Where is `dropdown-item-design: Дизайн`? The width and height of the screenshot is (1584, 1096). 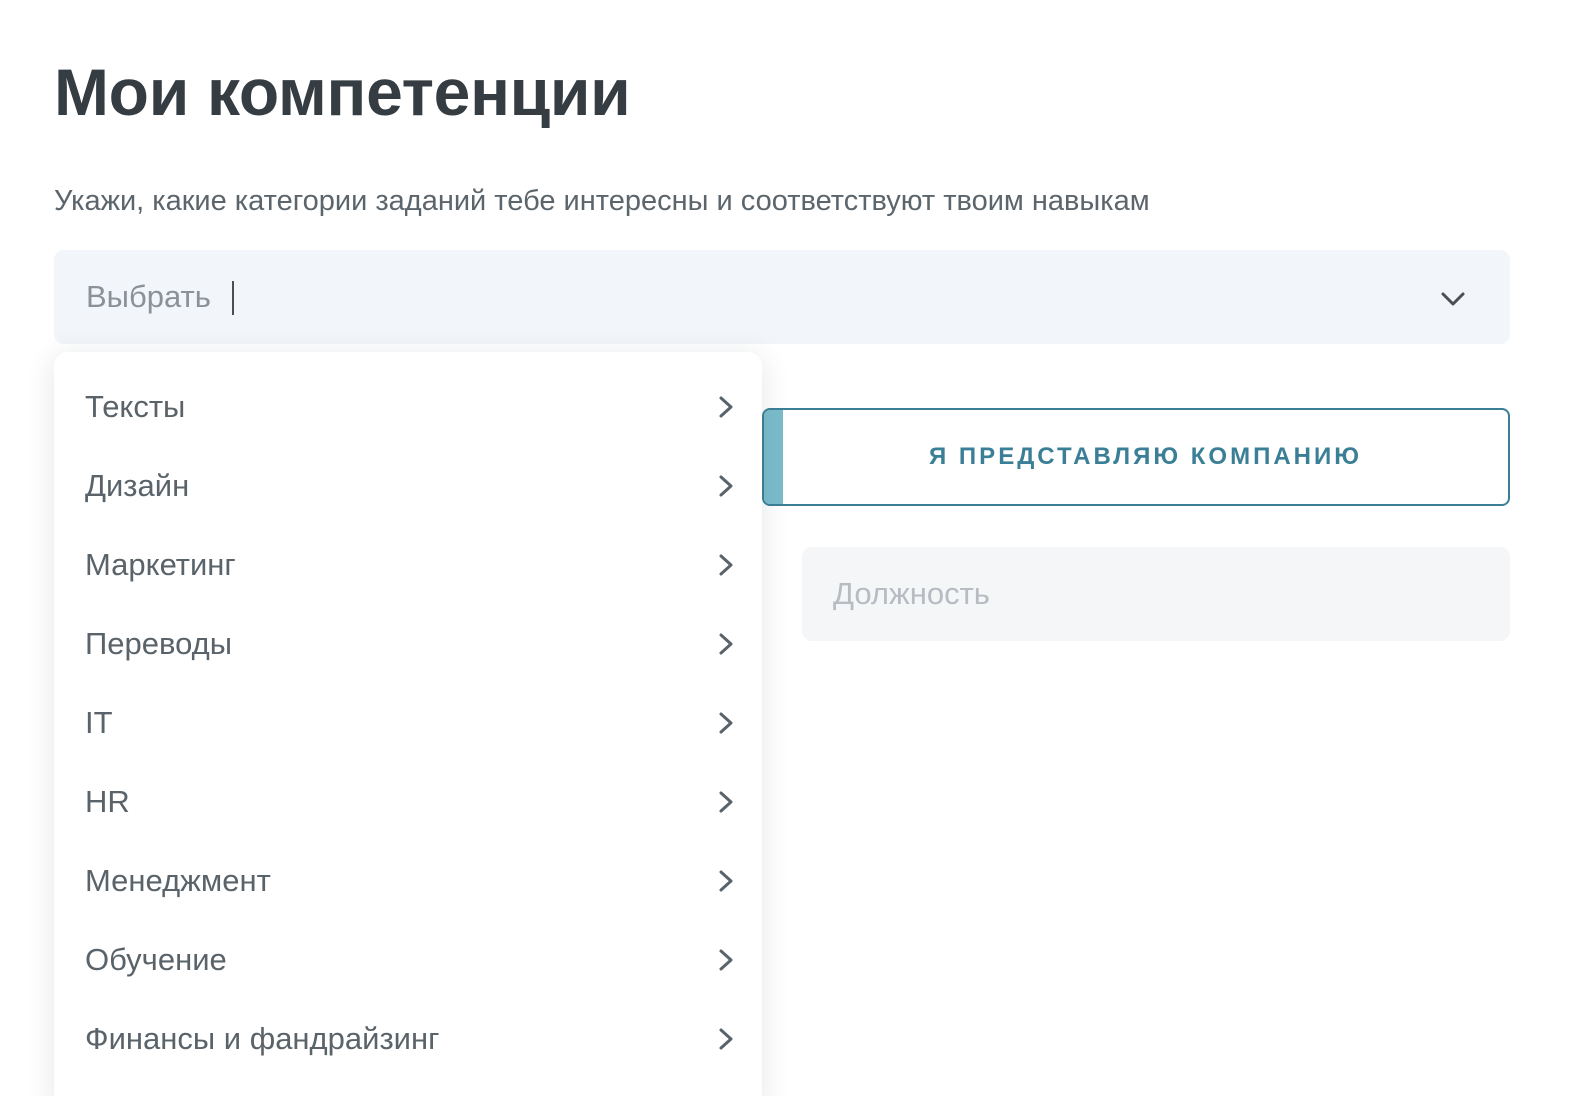 dropdown-item-design: Дизайн is located at coordinates (408, 486).